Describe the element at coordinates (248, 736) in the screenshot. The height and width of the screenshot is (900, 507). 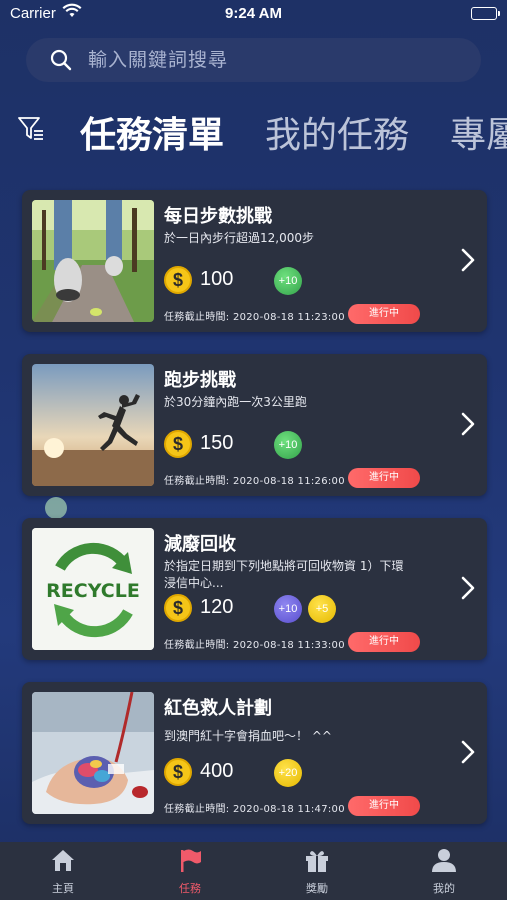
I see `task-description: 到澳門紅十字會捐血吧～！ ^^` at that location.